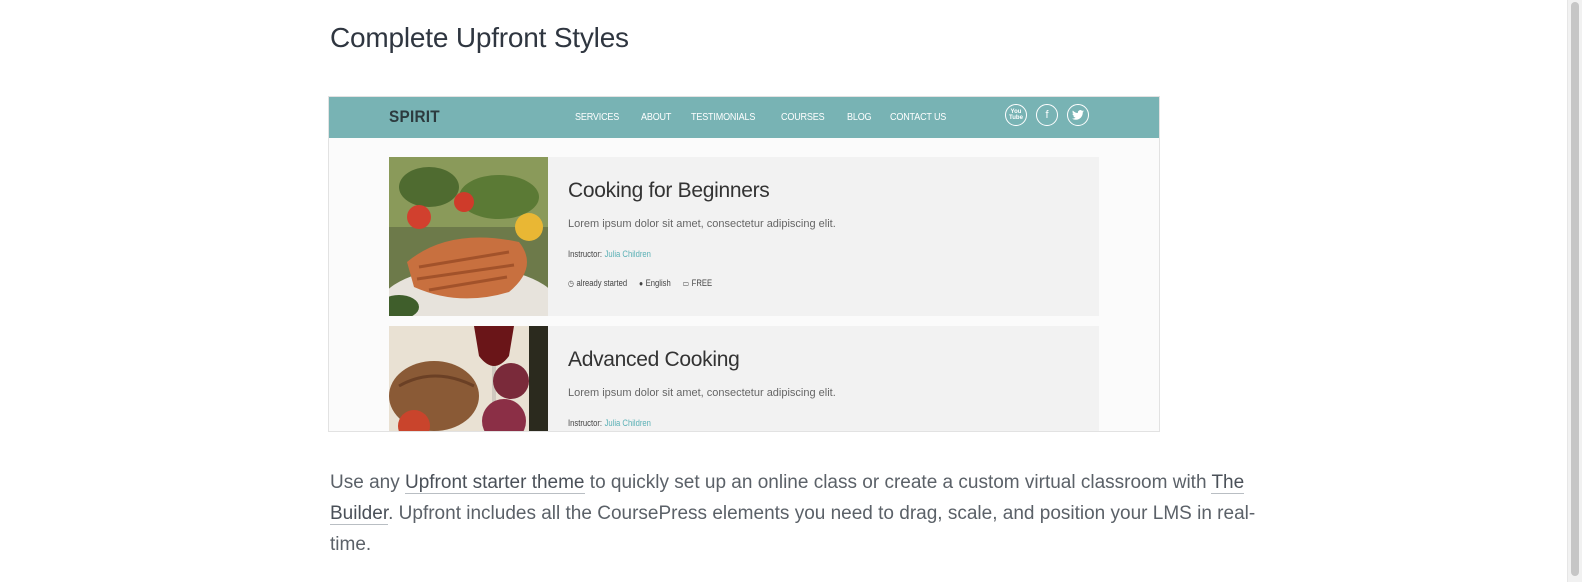 The image size is (1582, 582). Describe the element at coordinates (654, 360) in the screenshot. I see `course-title: Advanced Cooking` at that location.